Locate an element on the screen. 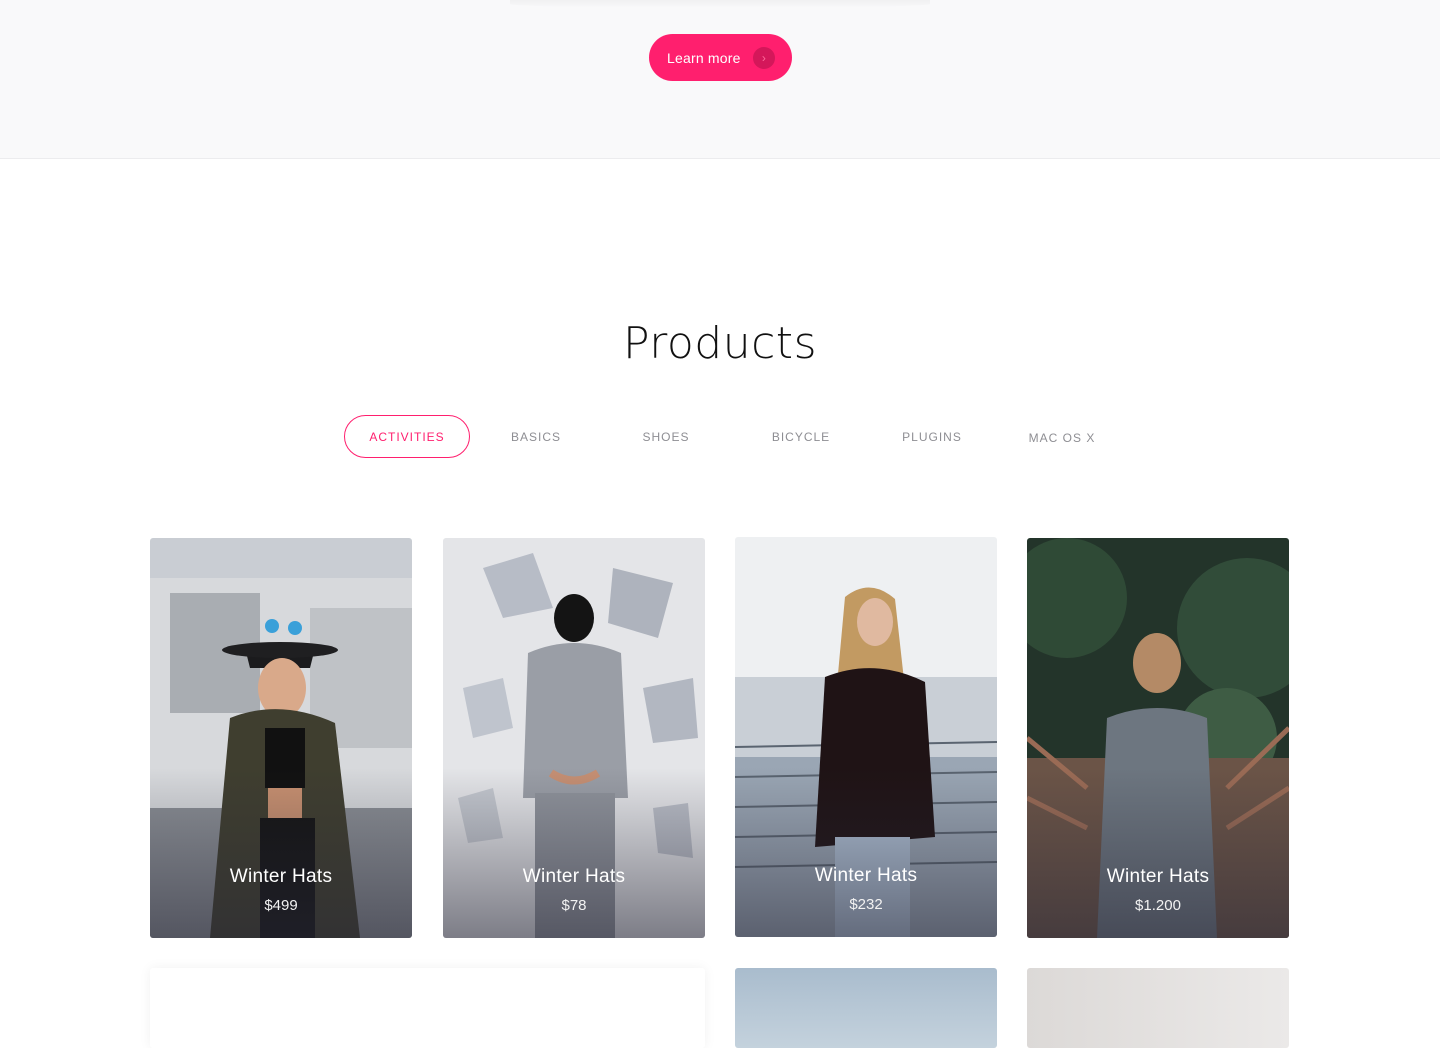 The width and height of the screenshot is (1440, 1048). arrow-right-icon: › is located at coordinates (764, 58).